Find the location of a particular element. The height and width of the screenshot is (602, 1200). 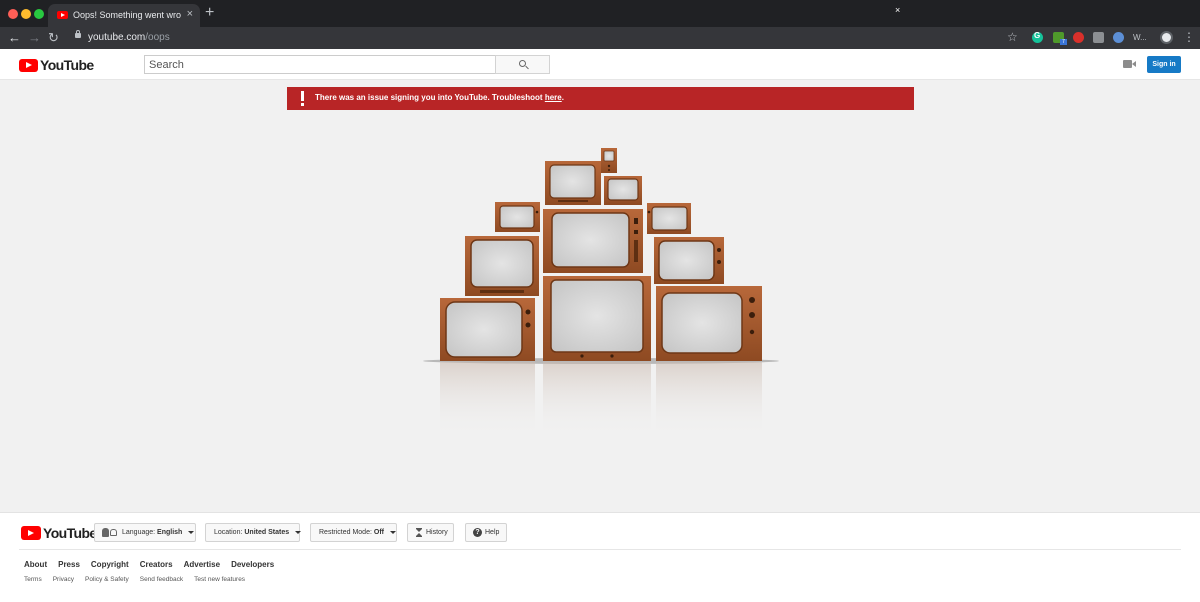

minimize-window-button is located at coordinates (26, 14).